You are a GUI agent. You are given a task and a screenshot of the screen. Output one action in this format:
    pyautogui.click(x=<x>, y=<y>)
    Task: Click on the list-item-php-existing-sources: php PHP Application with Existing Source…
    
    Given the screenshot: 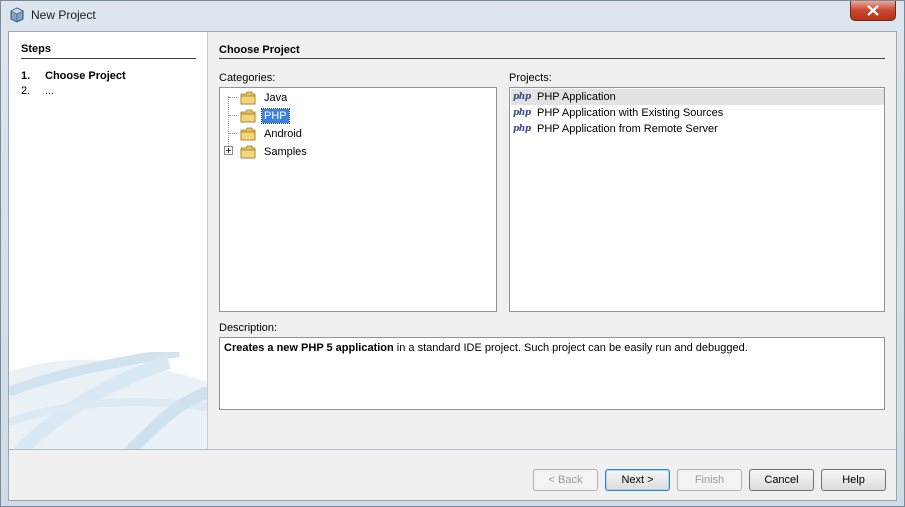 What is the action you would take?
    pyautogui.click(x=697, y=113)
    